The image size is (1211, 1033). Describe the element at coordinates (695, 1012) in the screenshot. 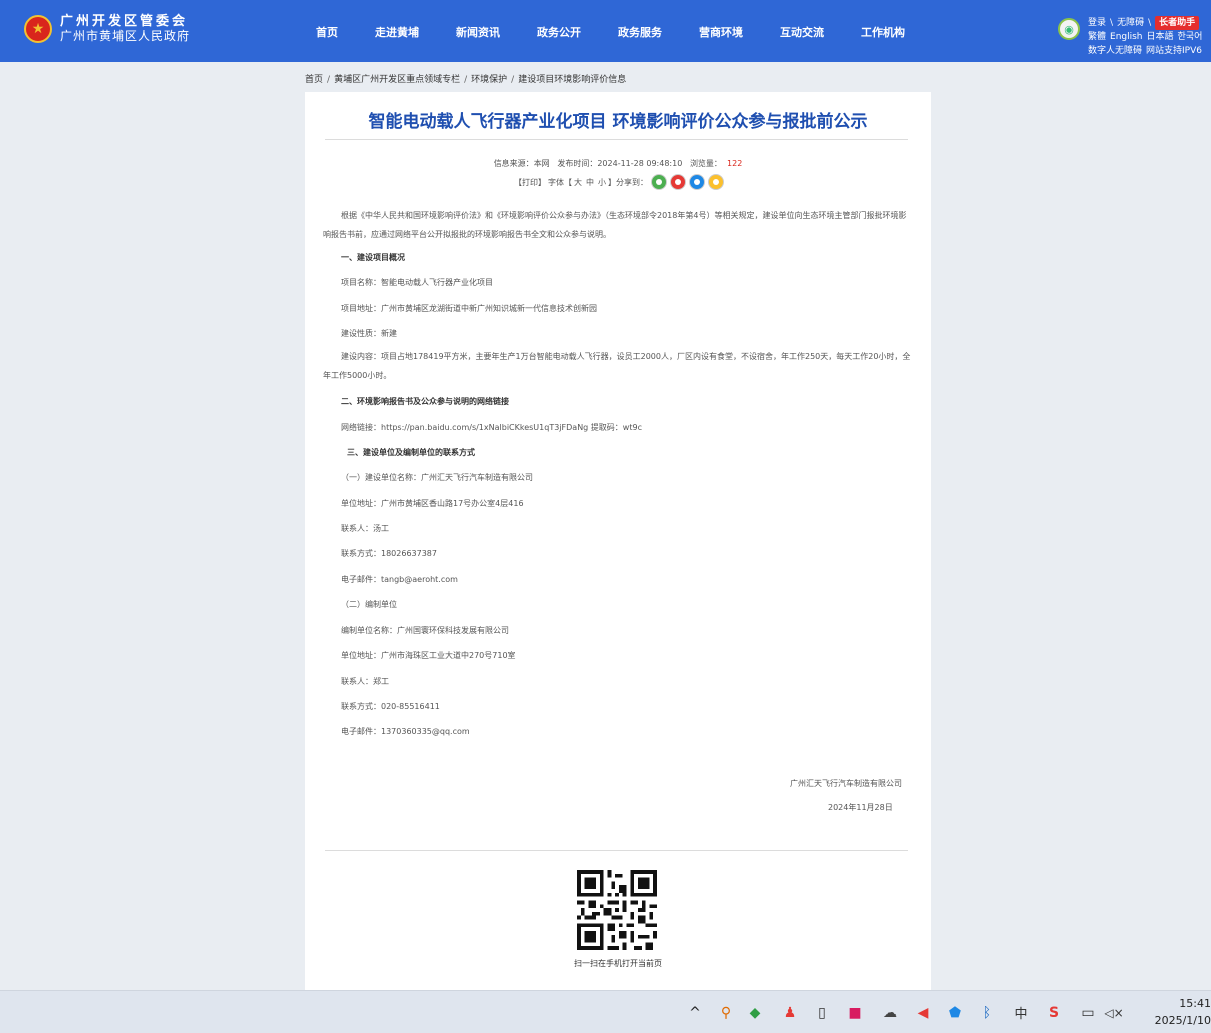

I see `show-hidden-icons-chevron-icon: ^` at that location.